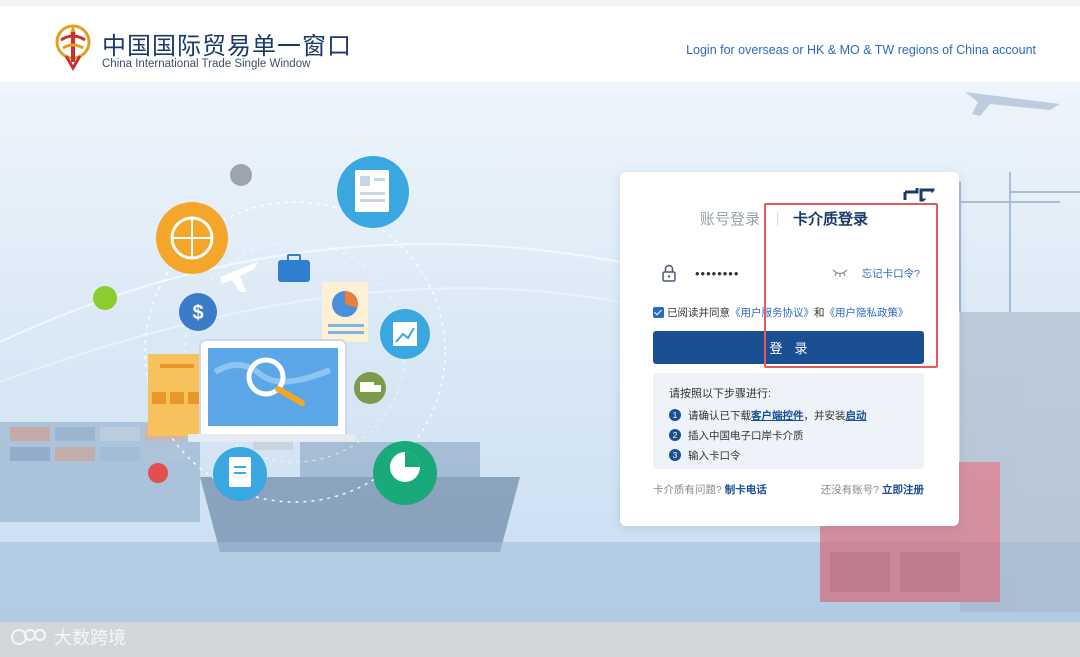 Image resolution: width=1080 pixels, height=657 pixels. What do you see at coordinates (746, 436) in the screenshot?
I see `step-text: 插入中国电子口岸卡介质` at bounding box center [746, 436].